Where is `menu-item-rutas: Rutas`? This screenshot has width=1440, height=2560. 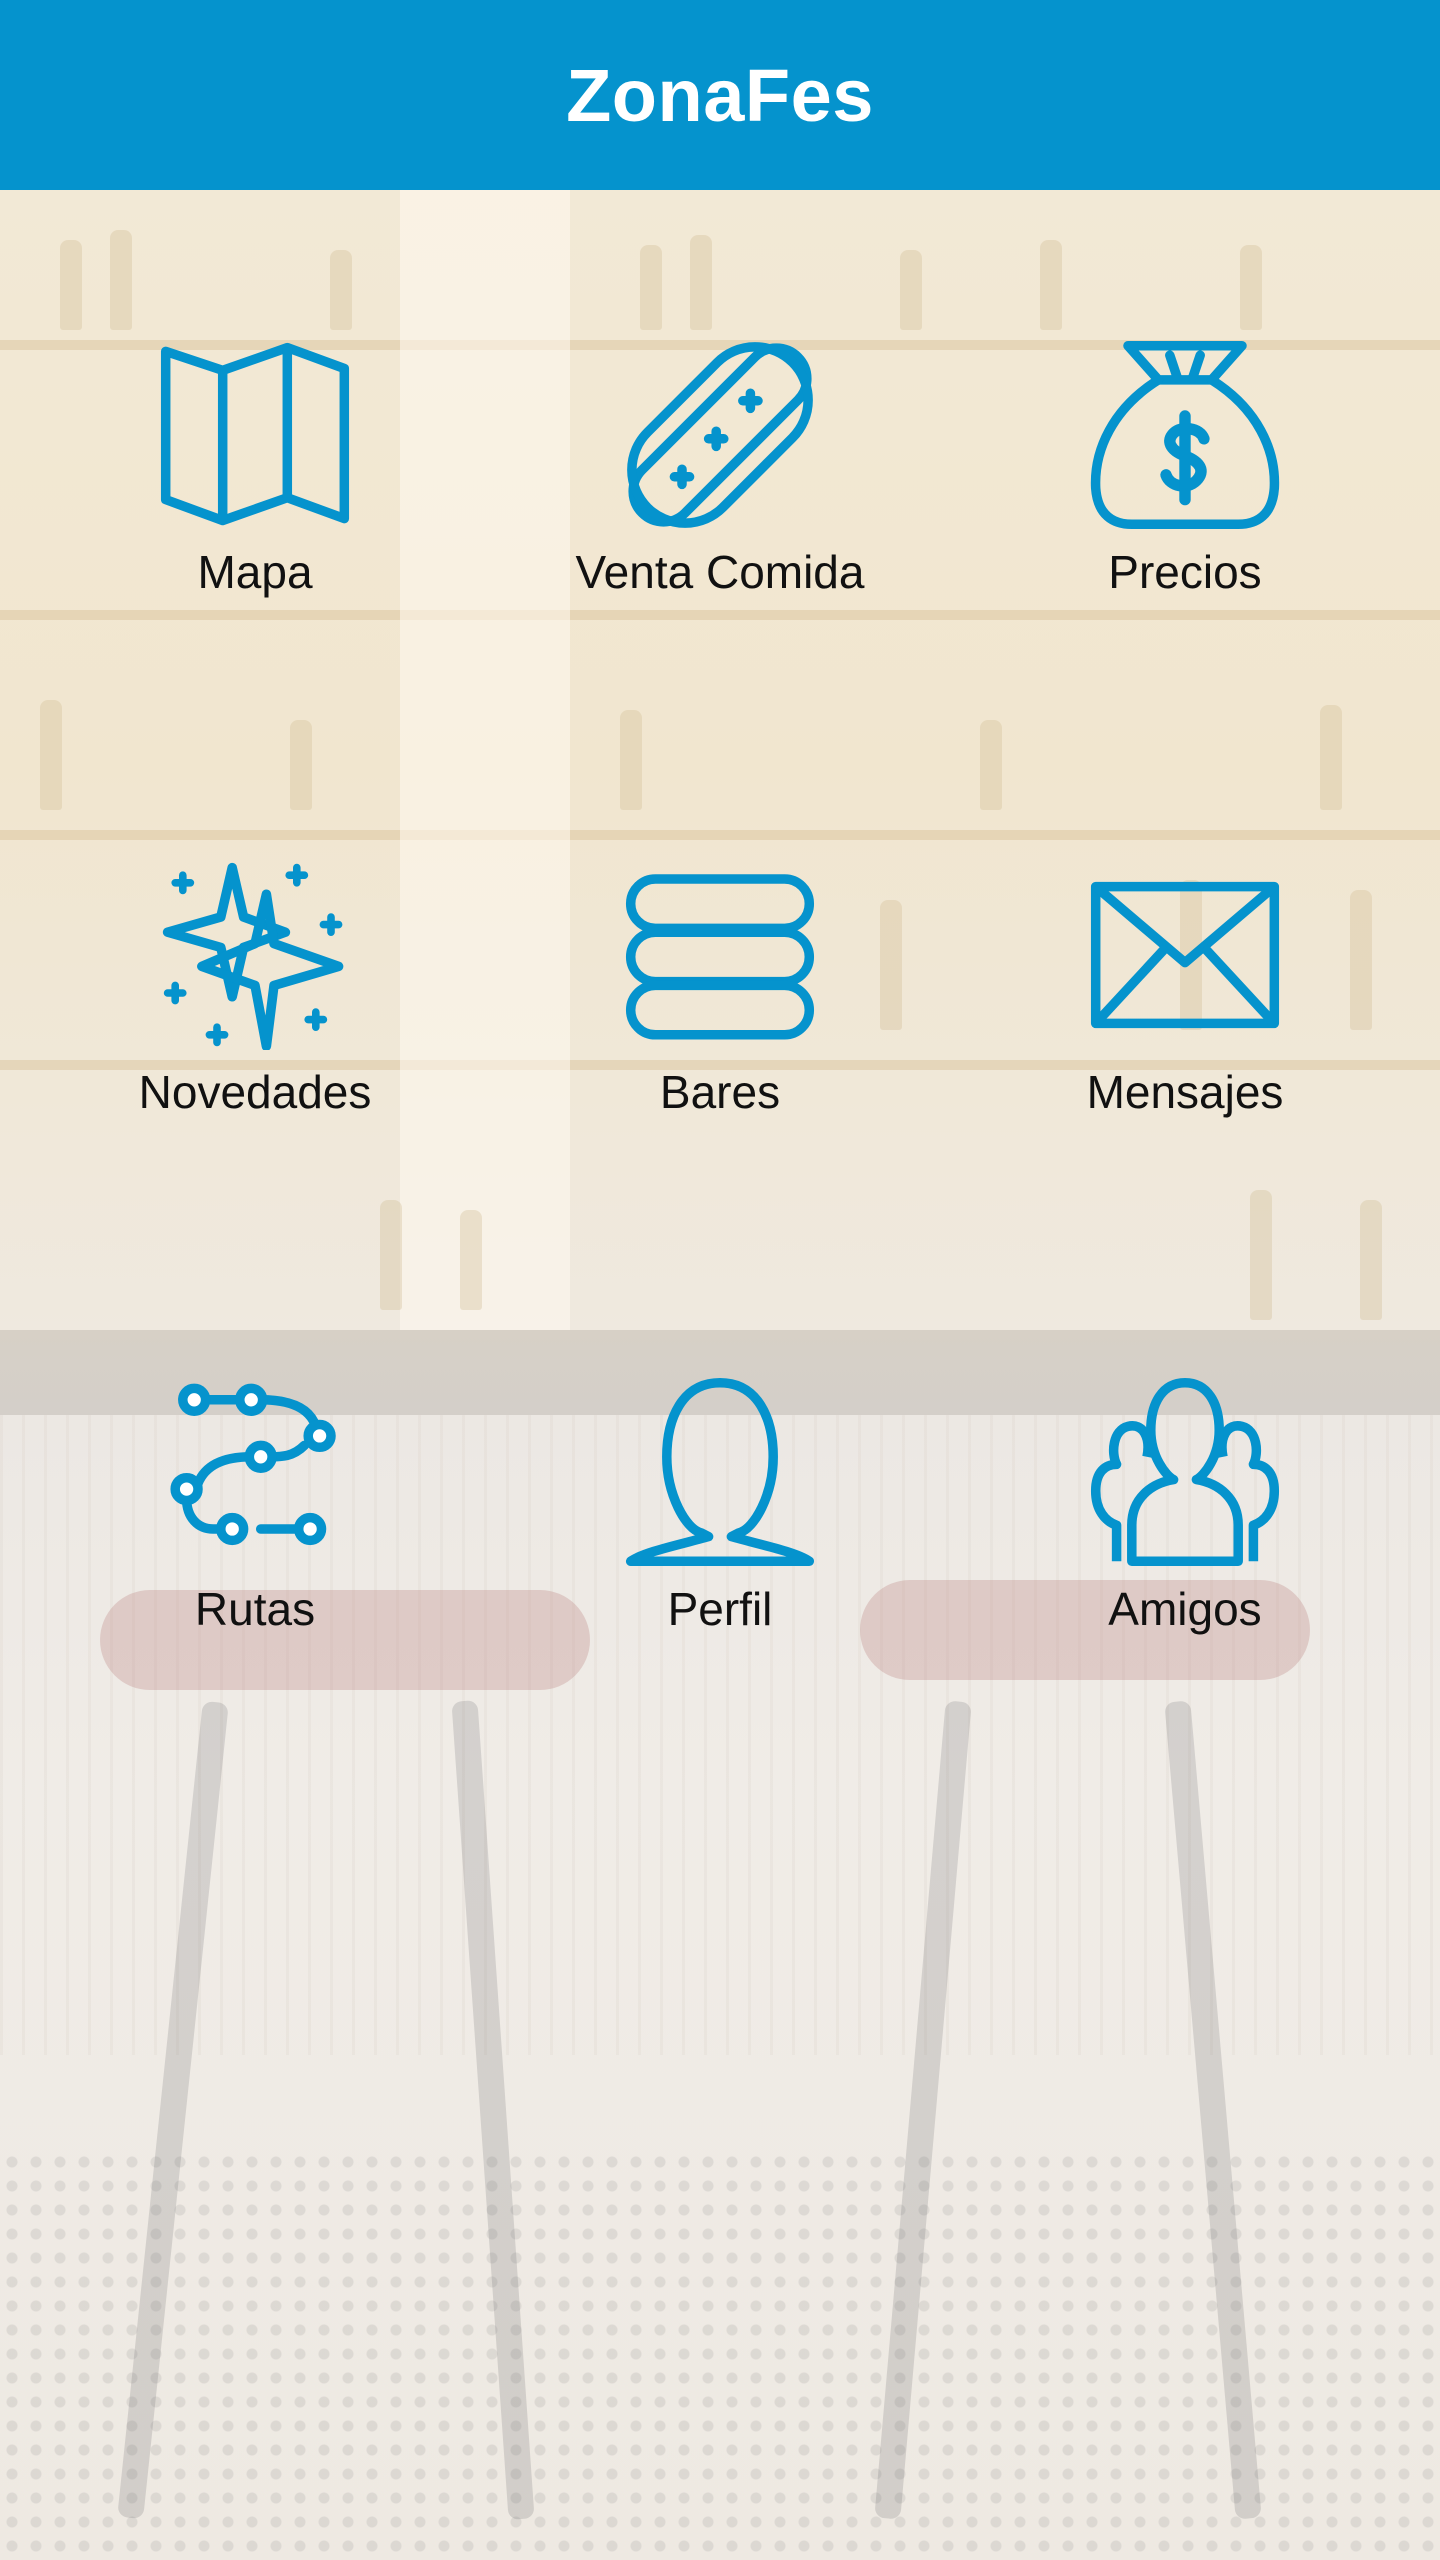 menu-item-rutas: Rutas is located at coordinates (255, 1507).